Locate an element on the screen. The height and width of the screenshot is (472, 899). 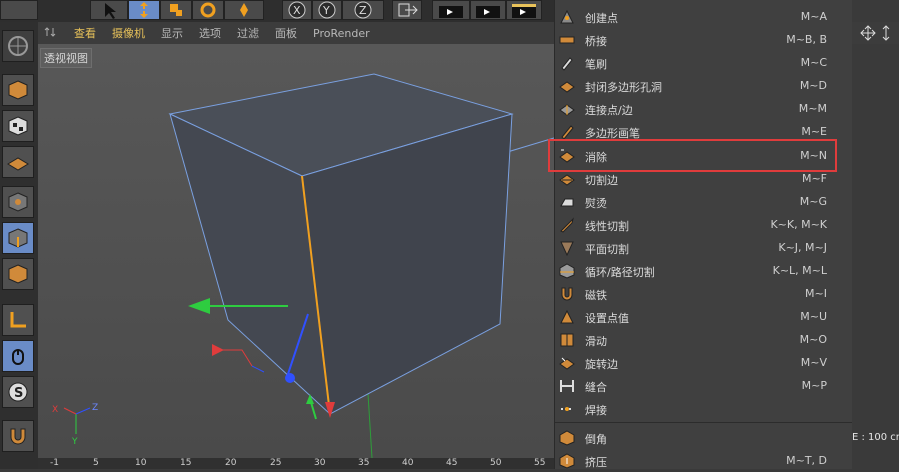
menu-item-bridge: 桥接 M~B, B is located at coordinates (704, 40).